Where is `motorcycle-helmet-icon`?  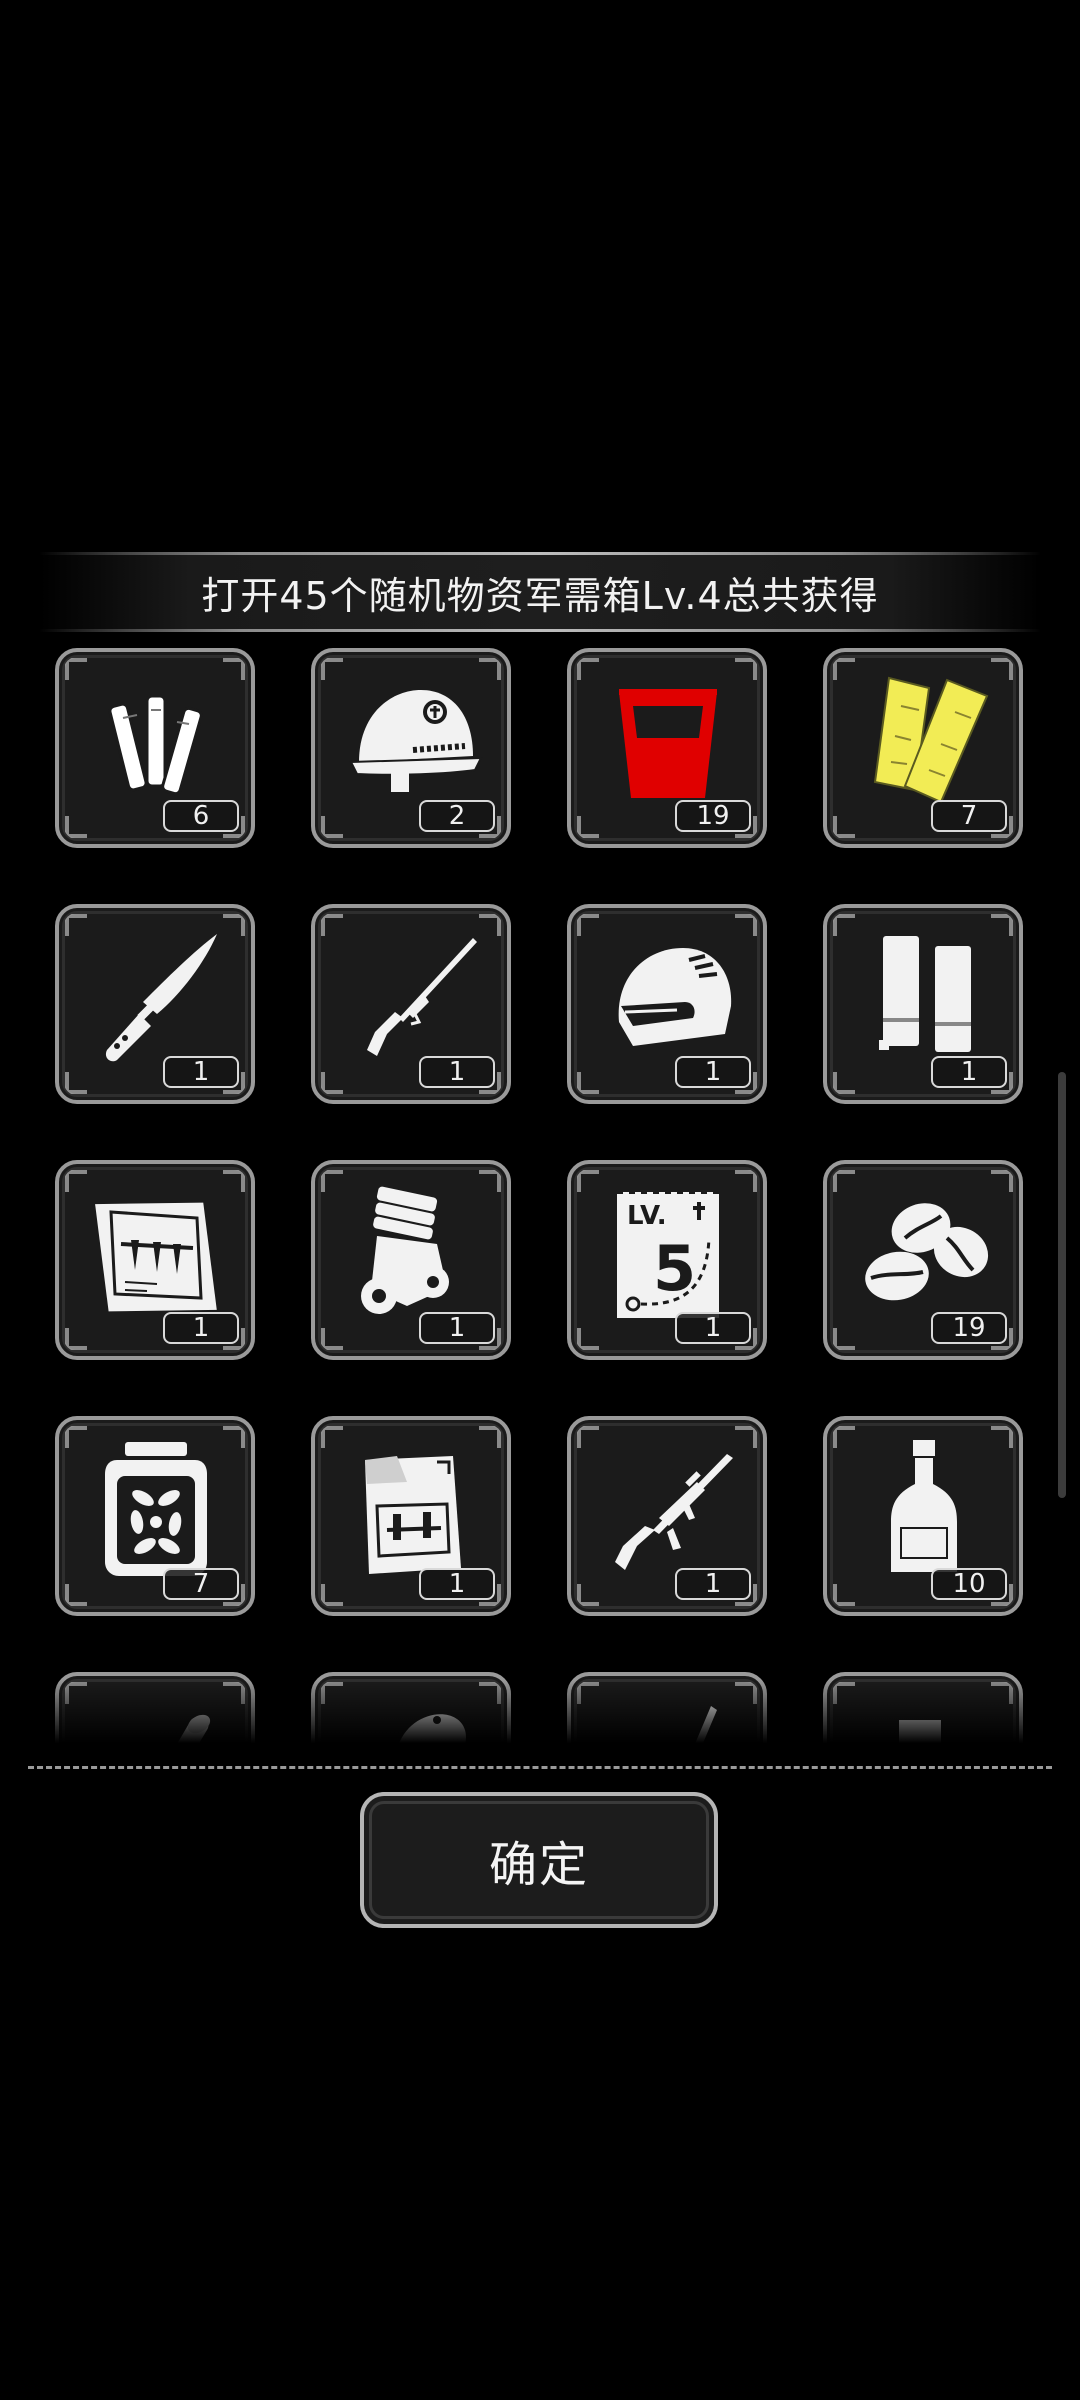
motorcycle-helmet-icon is located at coordinates (668, 997).